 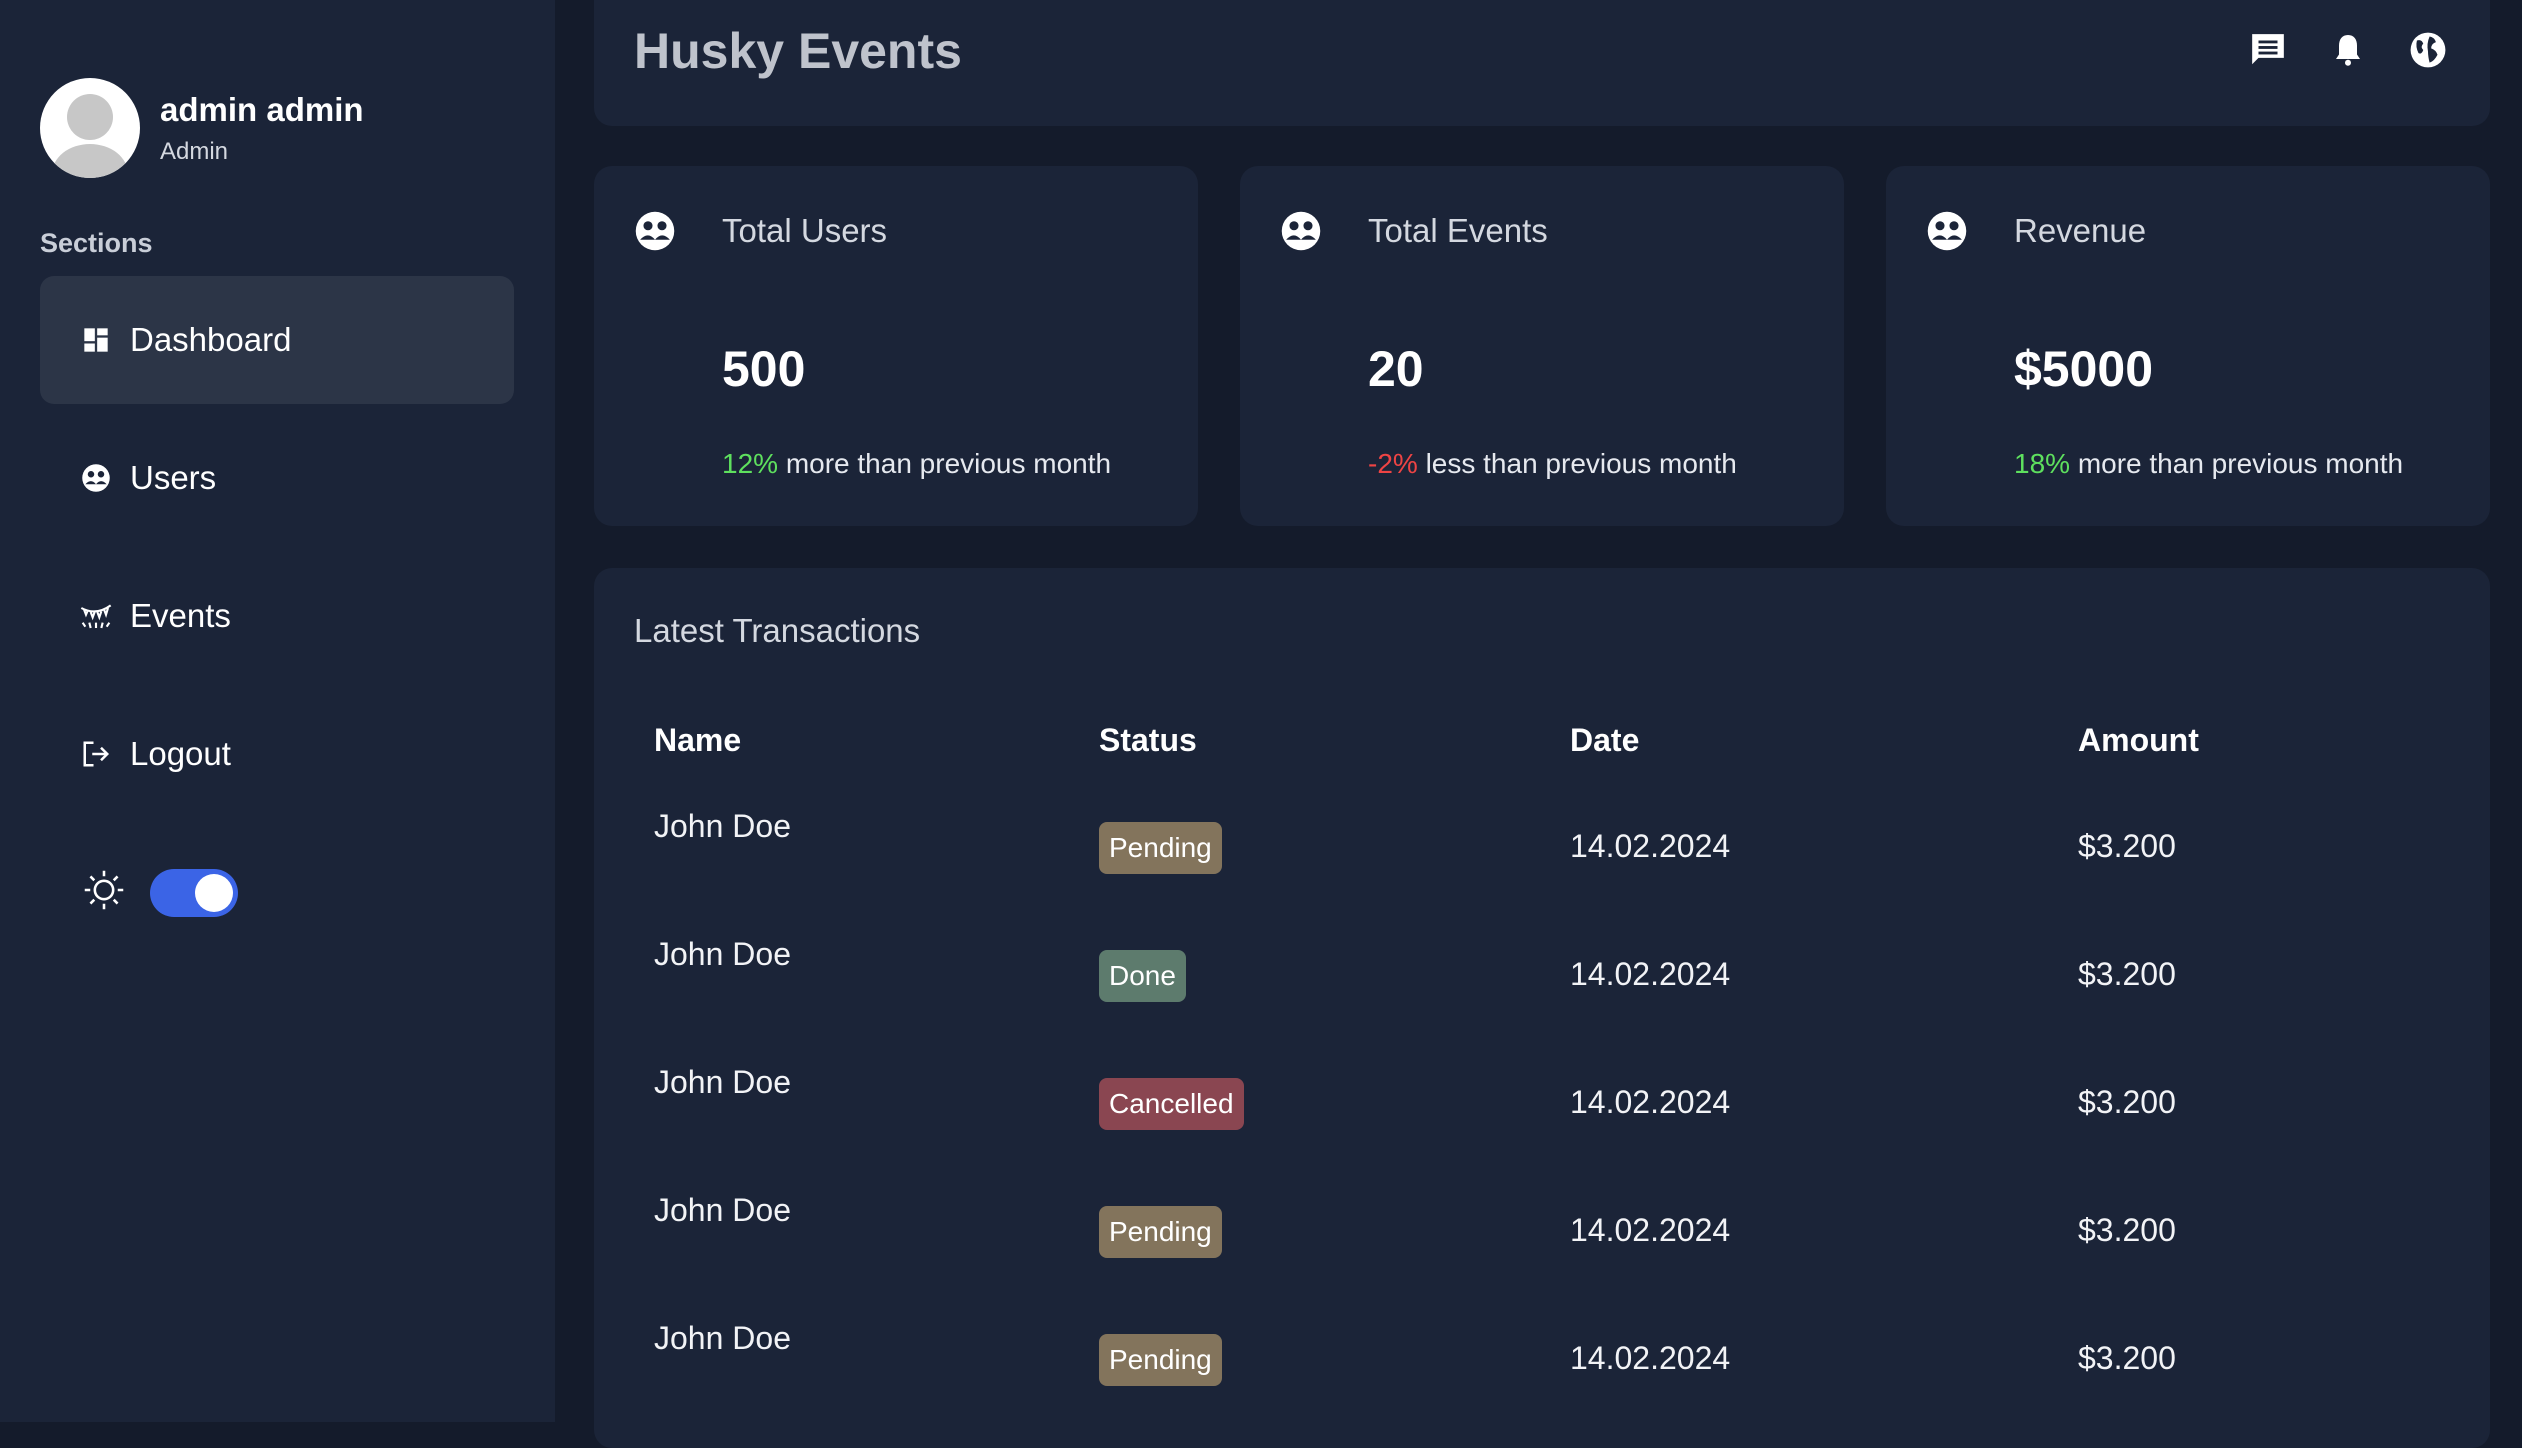 I want to click on dashboard-icon, so click(x=96, y=340).